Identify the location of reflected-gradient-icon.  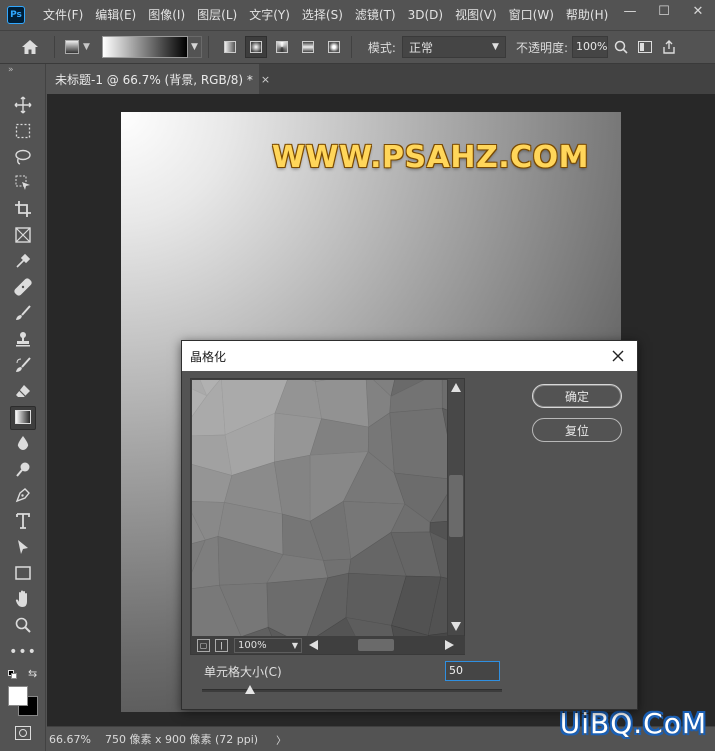
(307, 47).